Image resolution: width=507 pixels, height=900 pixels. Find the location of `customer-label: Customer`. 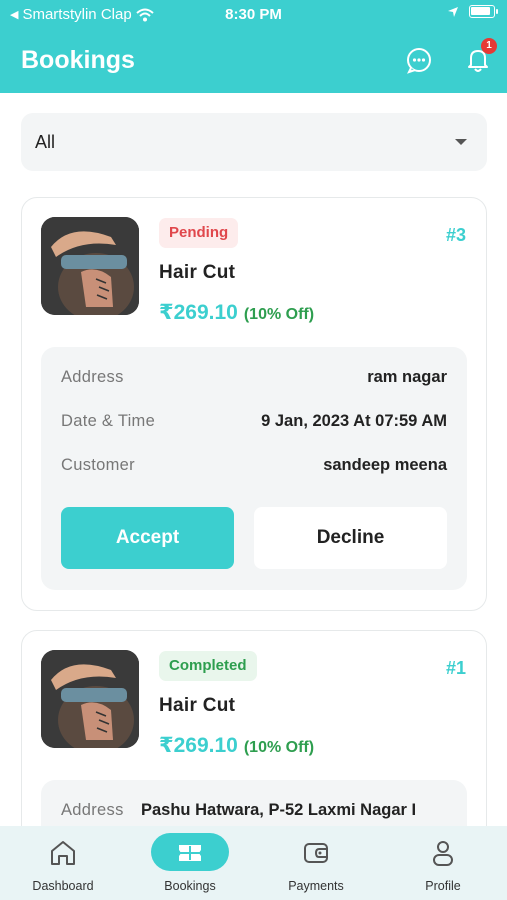

customer-label: Customer is located at coordinates (98, 465).